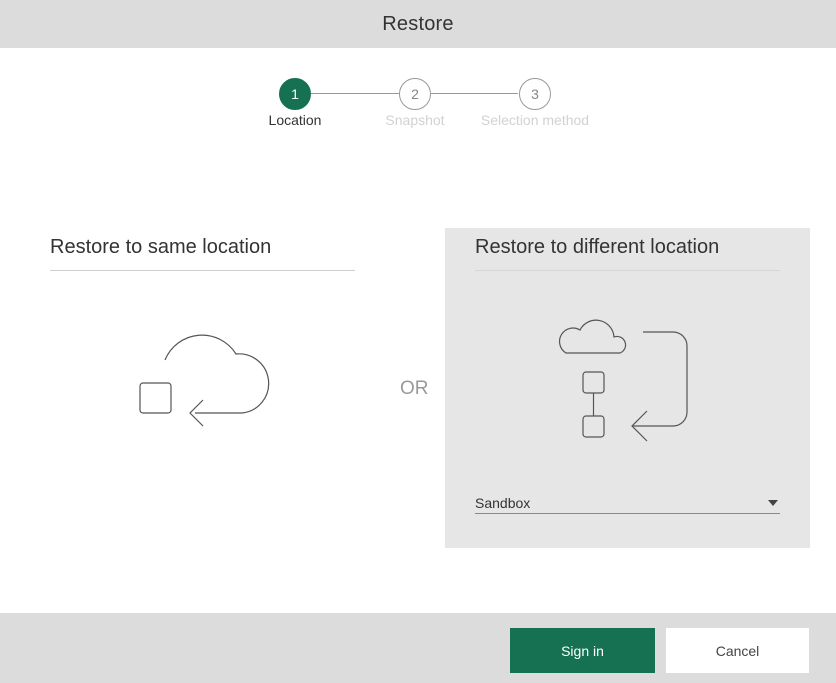  What do you see at coordinates (414, 388) in the screenshot?
I see `or-separator: OR` at bounding box center [414, 388].